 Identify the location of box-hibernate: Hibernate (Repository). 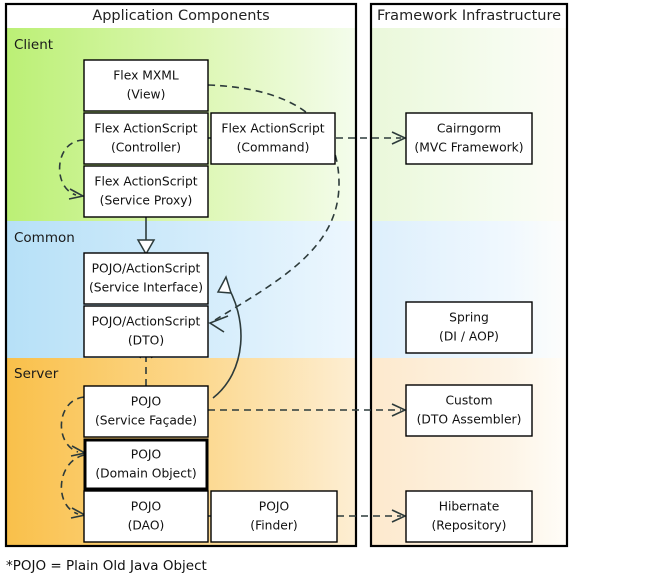
(469, 516).